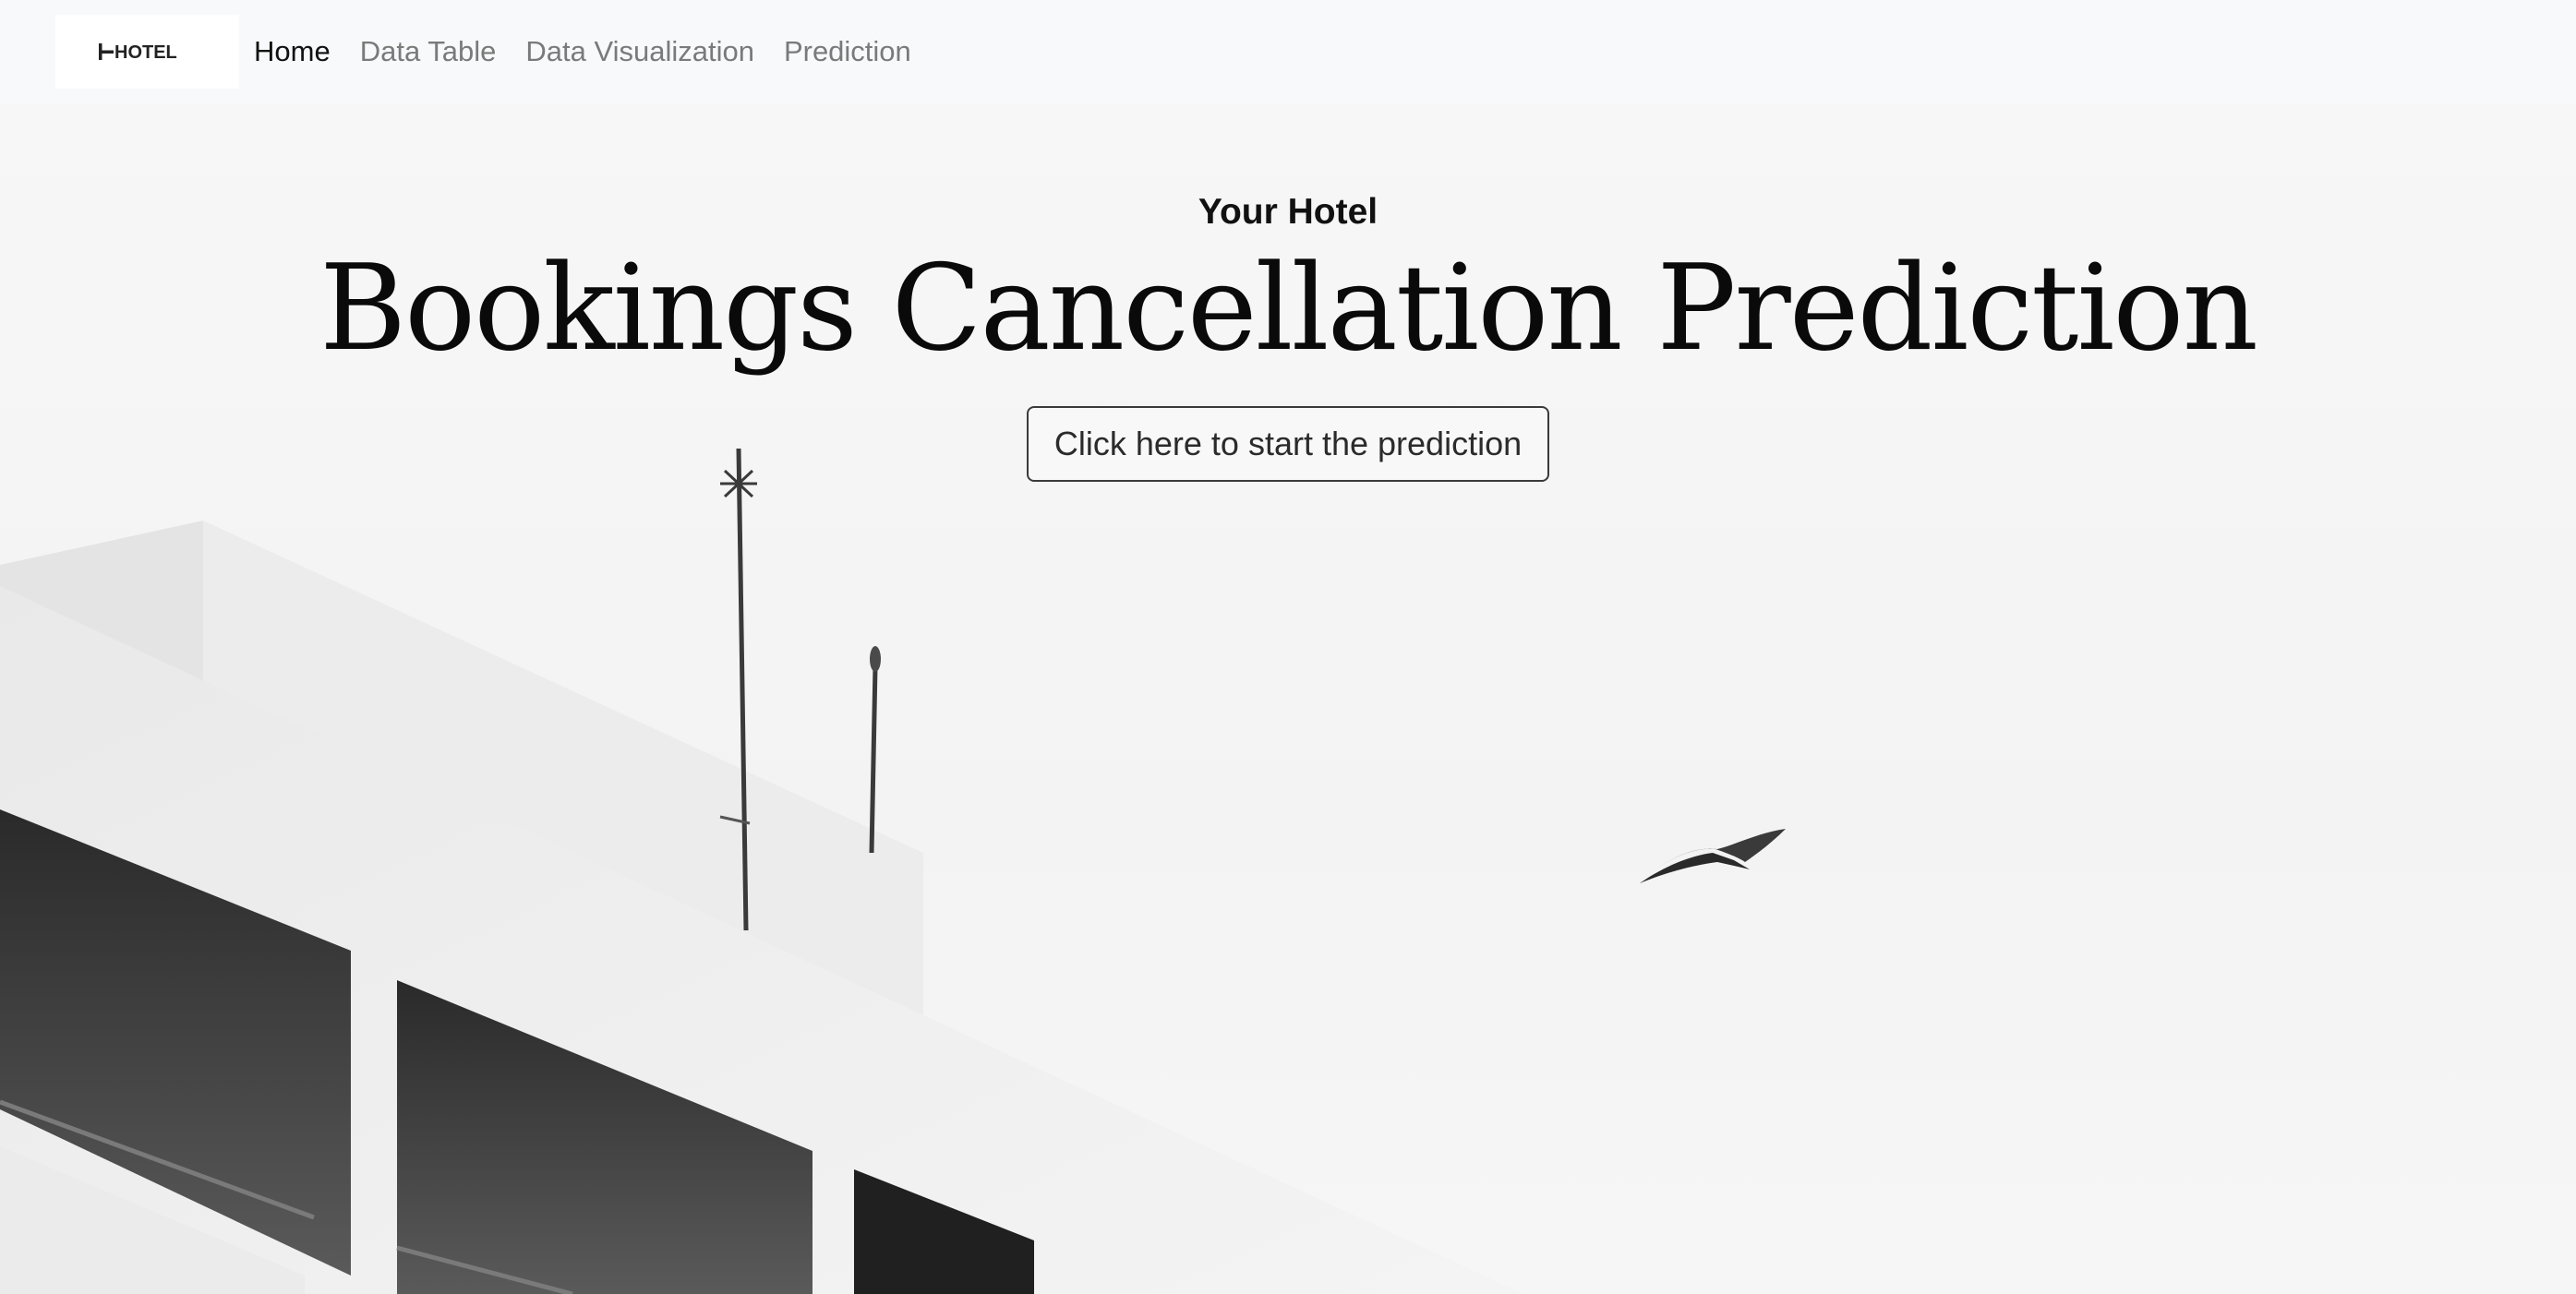 This screenshot has height=1294, width=2576. Describe the element at coordinates (1288, 308) in the screenshot. I see `hero-title: Bookings Cancellation Prediction` at that location.